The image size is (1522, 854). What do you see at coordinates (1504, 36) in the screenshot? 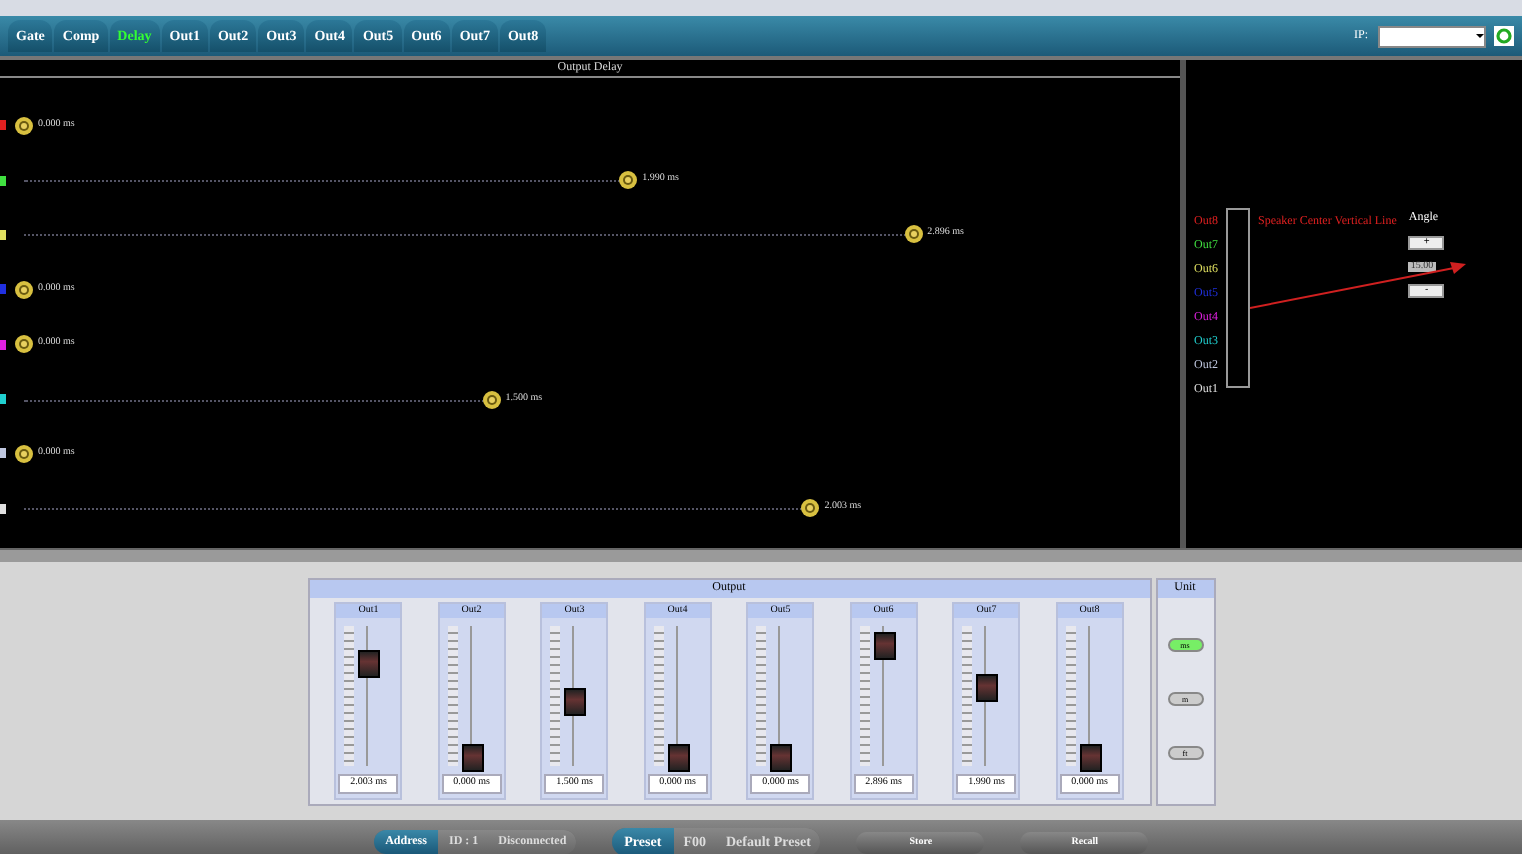
I see `refresh-icon` at bounding box center [1504, 36].